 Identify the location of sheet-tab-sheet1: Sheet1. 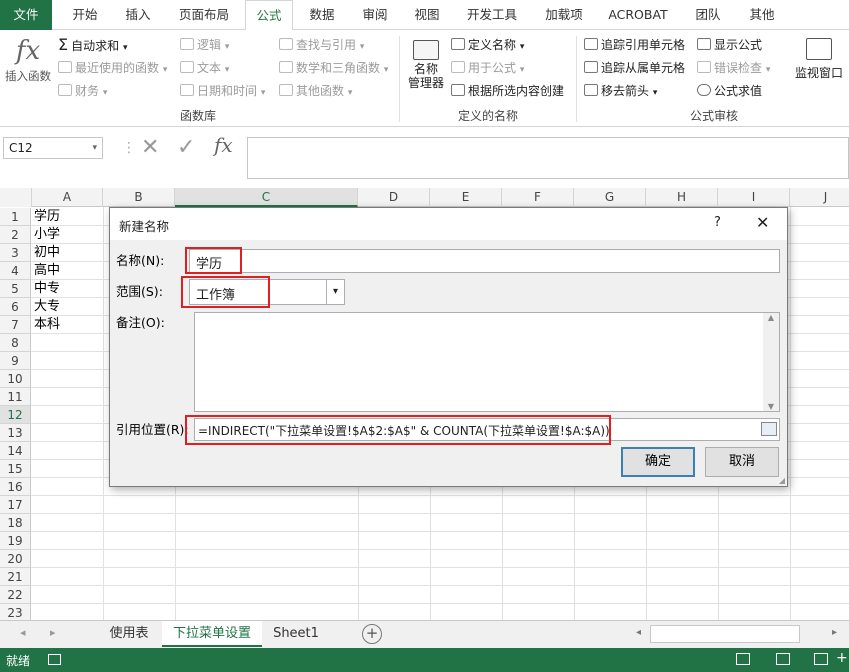
(296, 634).